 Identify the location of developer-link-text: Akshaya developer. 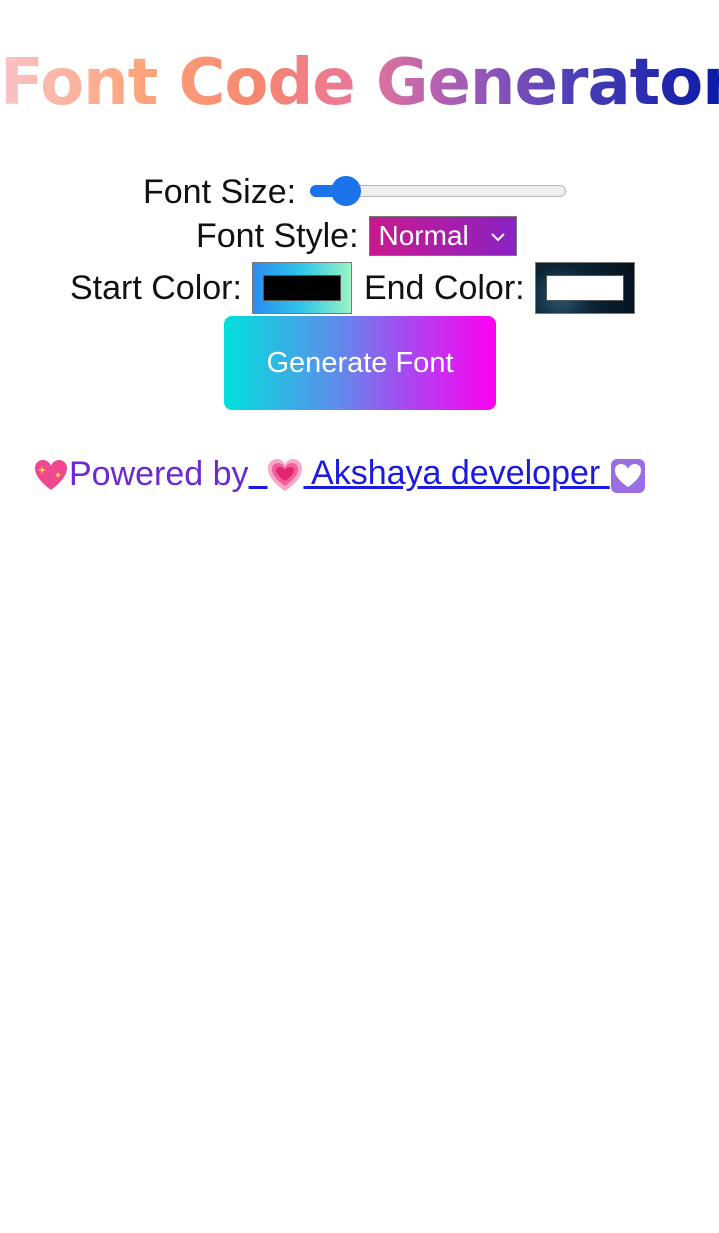
(460, 473).